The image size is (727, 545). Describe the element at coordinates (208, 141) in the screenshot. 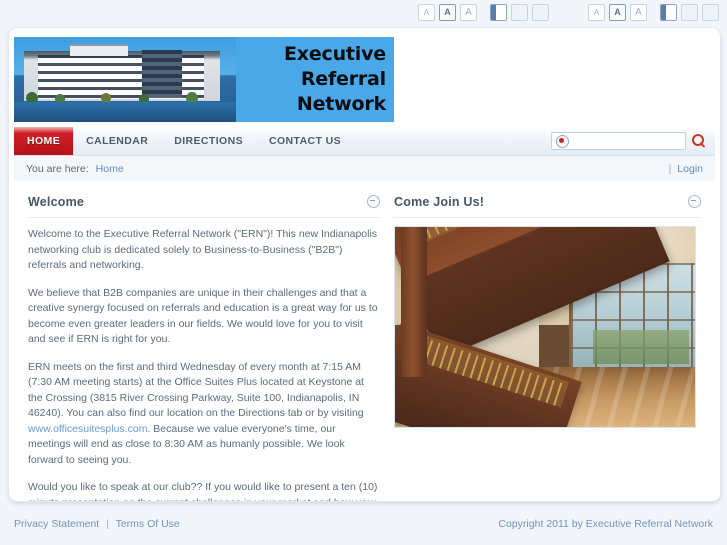

I see `nav-item-directions: DIRECTIONS` at that location.